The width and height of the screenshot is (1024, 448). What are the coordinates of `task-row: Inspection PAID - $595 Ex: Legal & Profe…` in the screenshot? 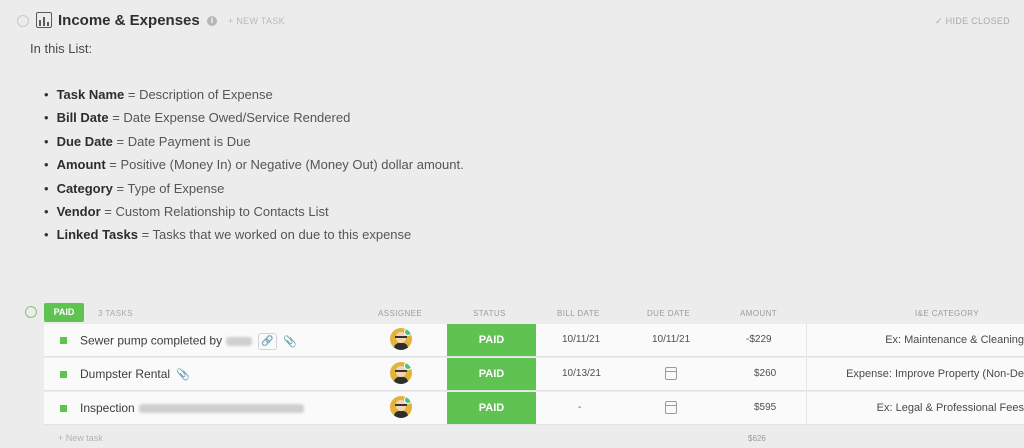 It's located at (534, 408).